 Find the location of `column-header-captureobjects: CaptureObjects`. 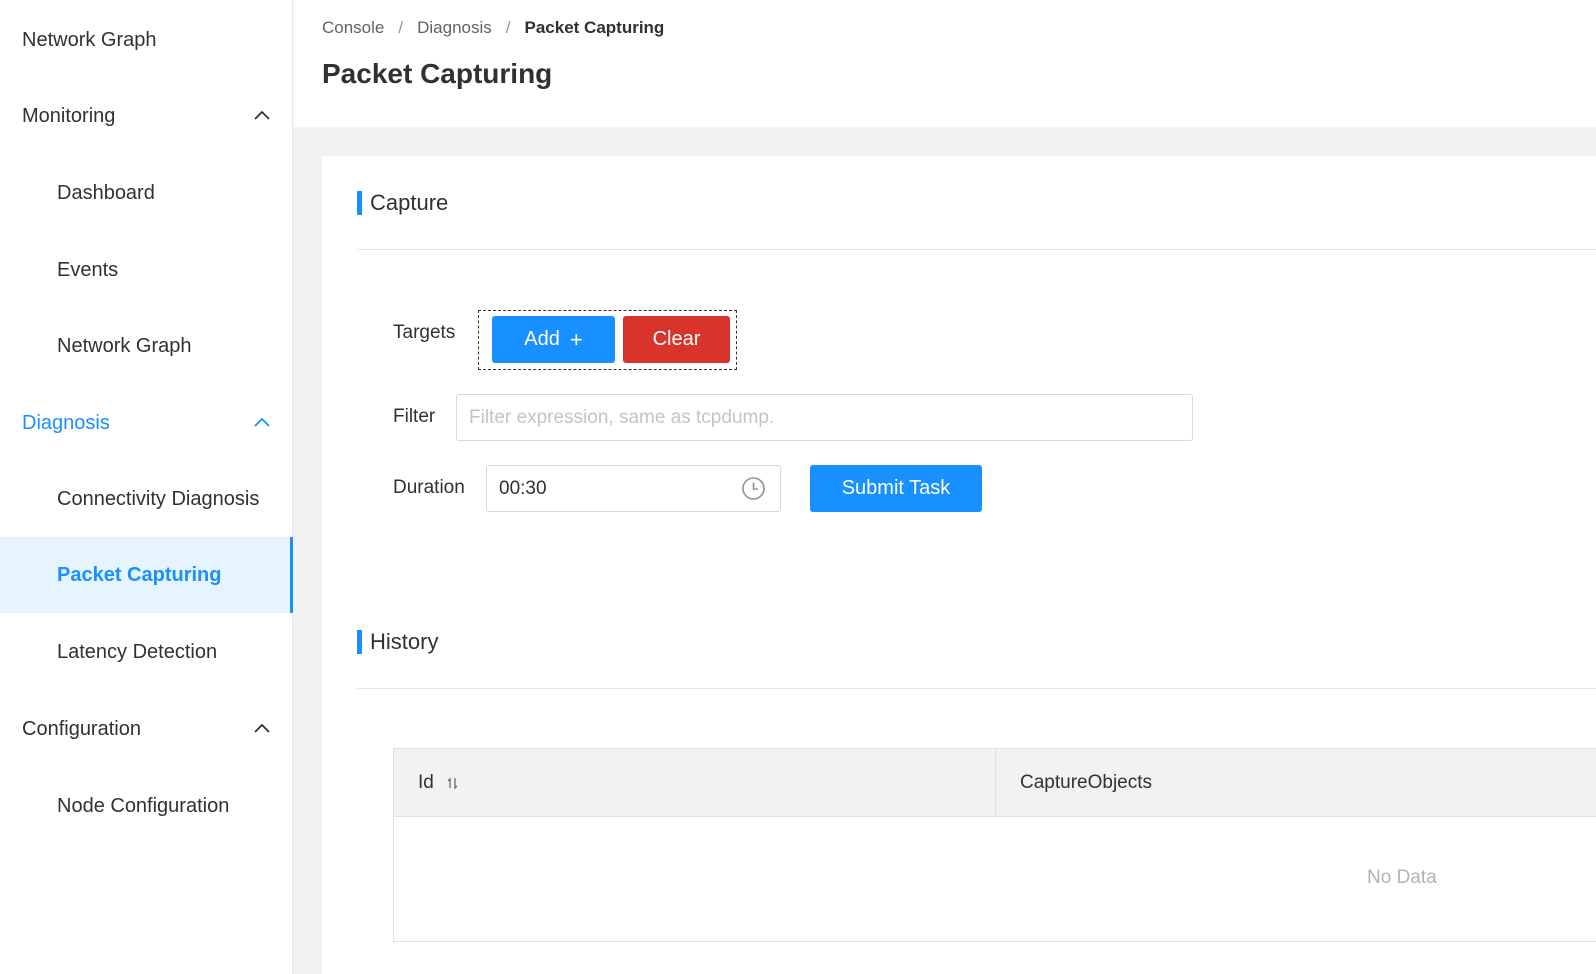

column-header-captureobjects: CaptureObjects is located at coordinates (1296, 782).